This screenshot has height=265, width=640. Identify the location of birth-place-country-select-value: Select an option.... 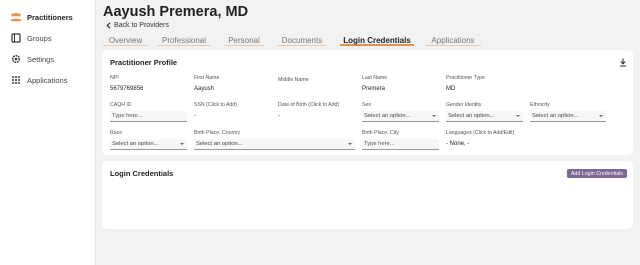
(219, 144).